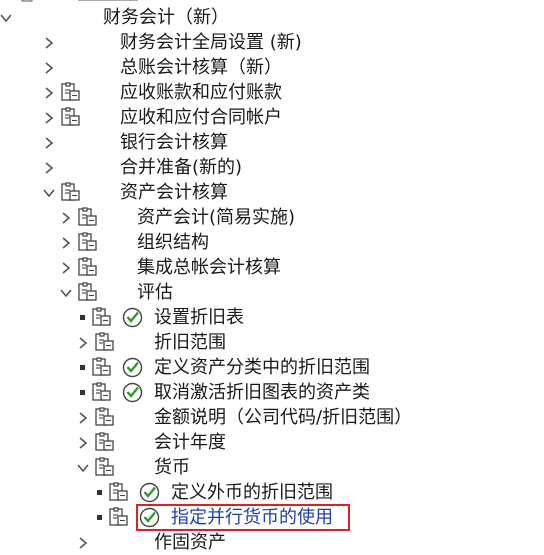  I want to click on tree-row: 应收和应付合同帐户, so click(272, 117).